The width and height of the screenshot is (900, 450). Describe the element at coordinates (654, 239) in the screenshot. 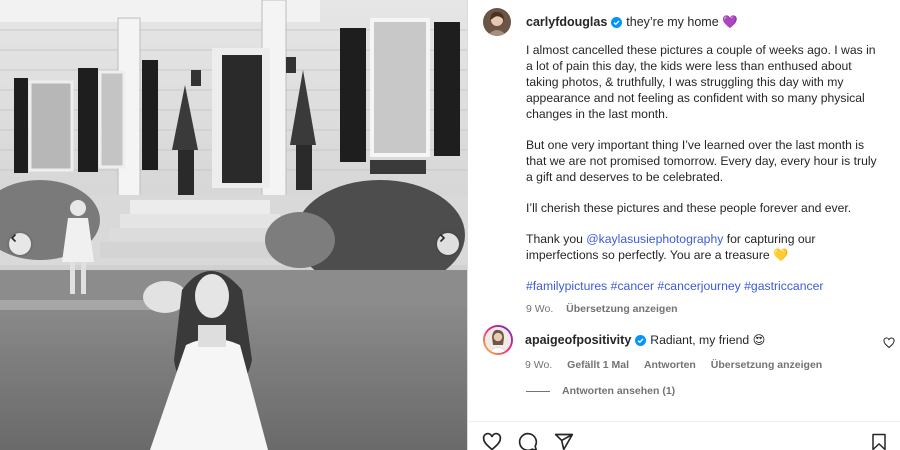

I see `photographer-mention-link: @kaylasusiephotography` at that location.